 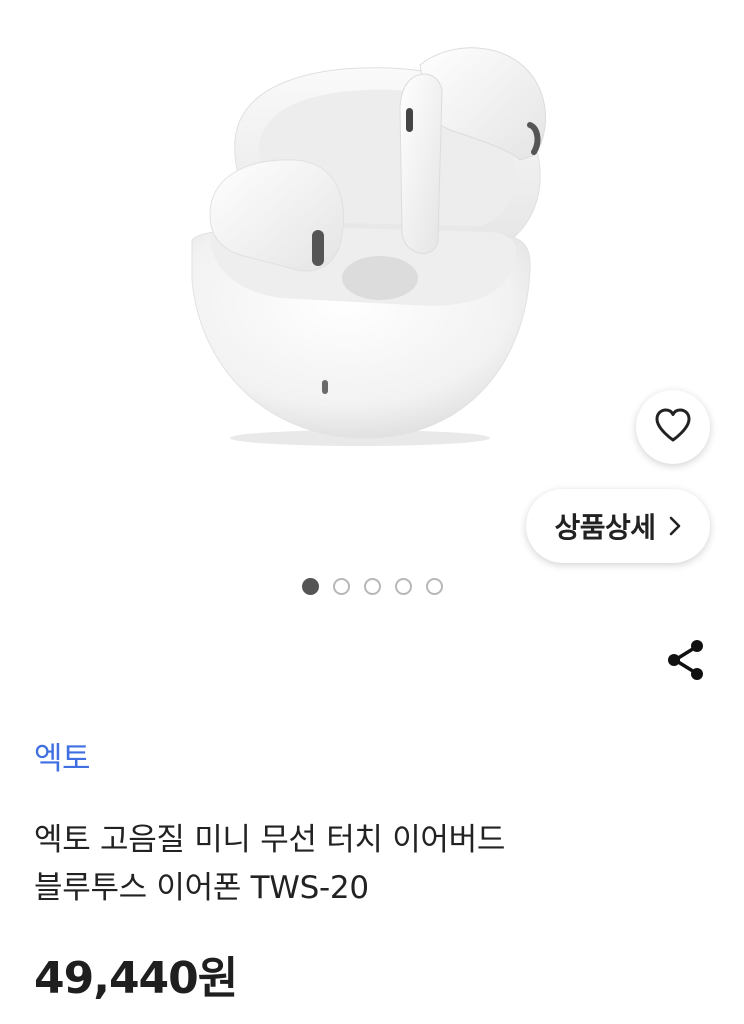 I want to click on product-title: 엑토 고음질 미니 무선 터치 이어버드 블루투스 이어폰 TWS-20, so click(x=354, y=864).